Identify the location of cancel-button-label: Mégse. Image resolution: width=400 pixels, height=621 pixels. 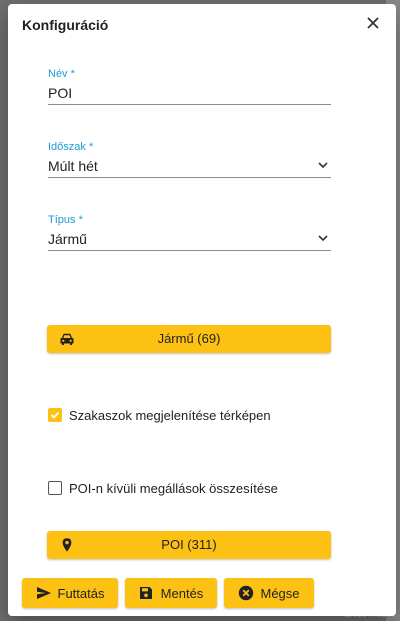
(280, 593).